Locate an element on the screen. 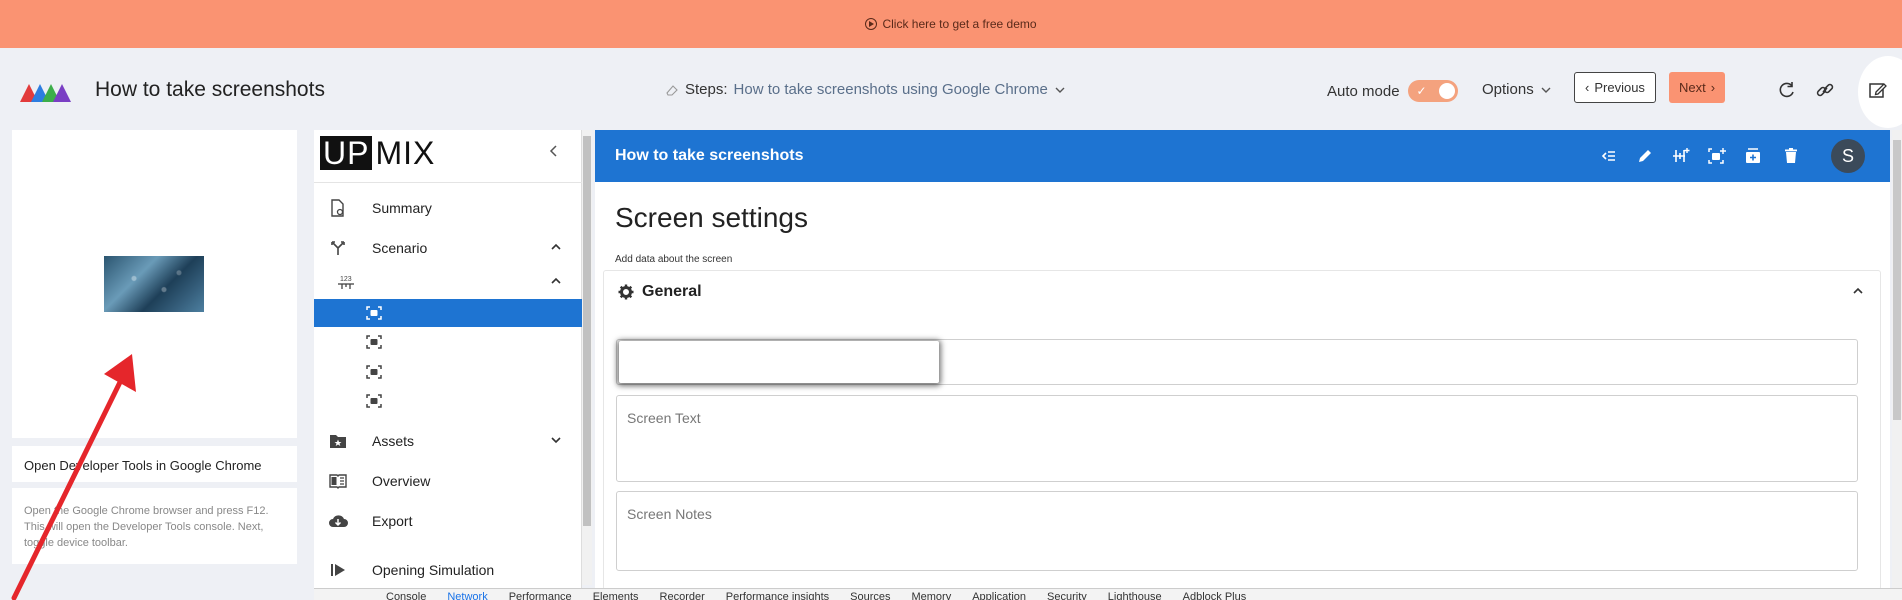 The height and width of the screenshot is (600, 1902). app-logo is located at coordinates (45, 93).